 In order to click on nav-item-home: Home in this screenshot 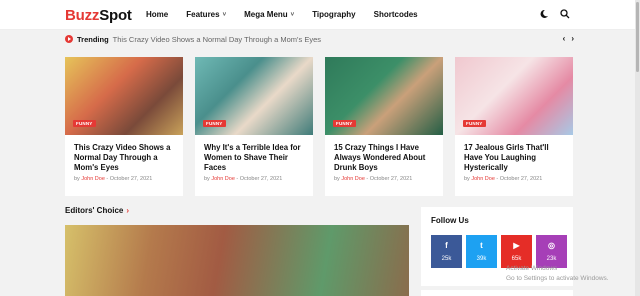, I will do `click(157, 14)`.